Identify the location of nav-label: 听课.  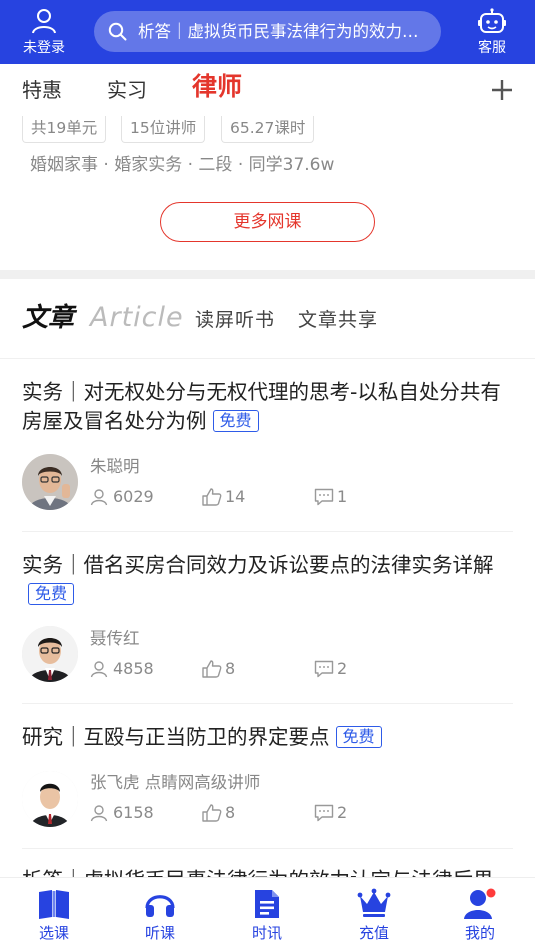
(159, 933).